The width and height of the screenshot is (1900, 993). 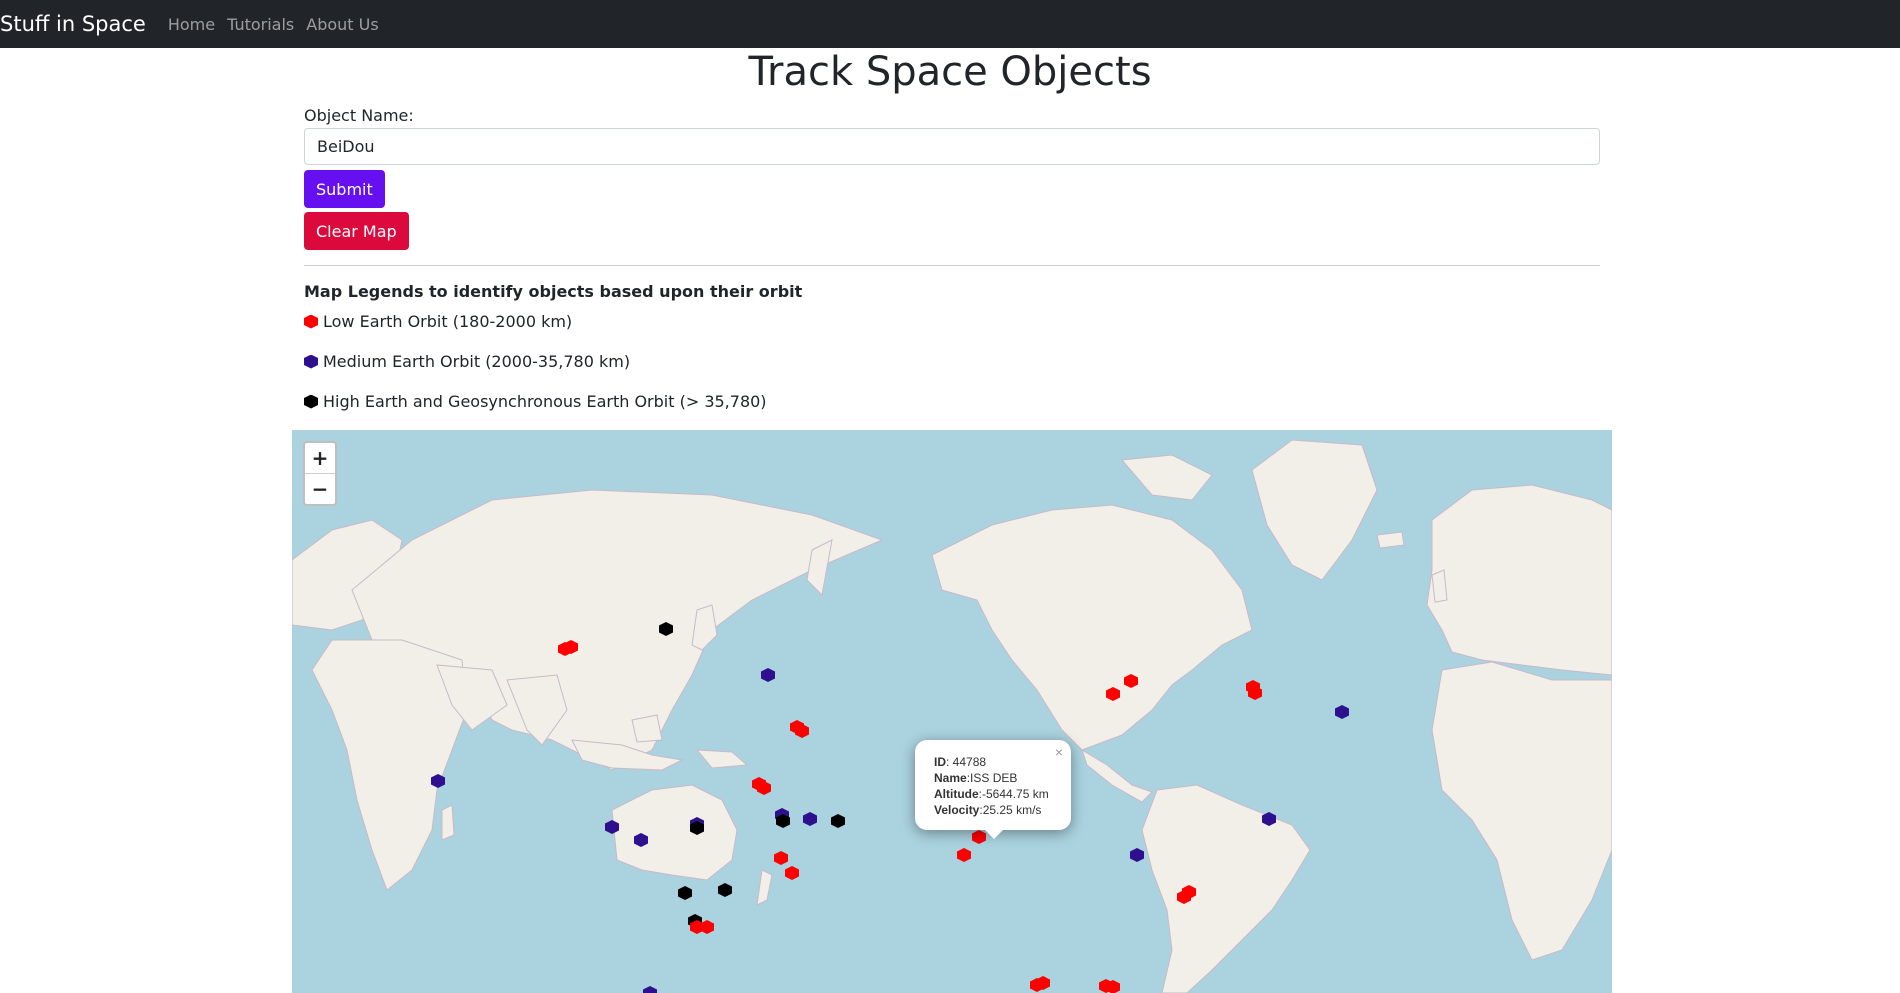 What do you see at coordinates (994, 778) in the screenshot?
I see `popup-name-value: ISS DEB` at bounding box center [994, 778].